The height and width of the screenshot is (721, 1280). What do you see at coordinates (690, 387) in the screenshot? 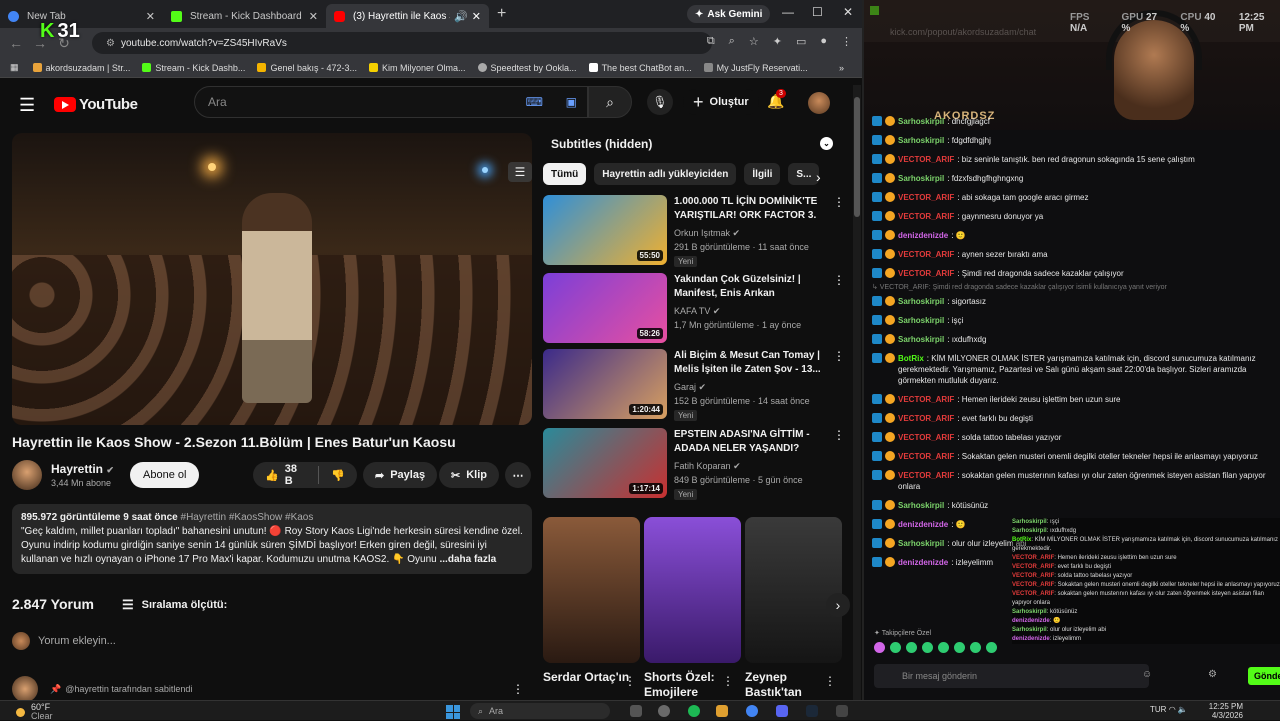
I see `recommendation-channel: Garaj ✔` at bounding box center [690, 387].